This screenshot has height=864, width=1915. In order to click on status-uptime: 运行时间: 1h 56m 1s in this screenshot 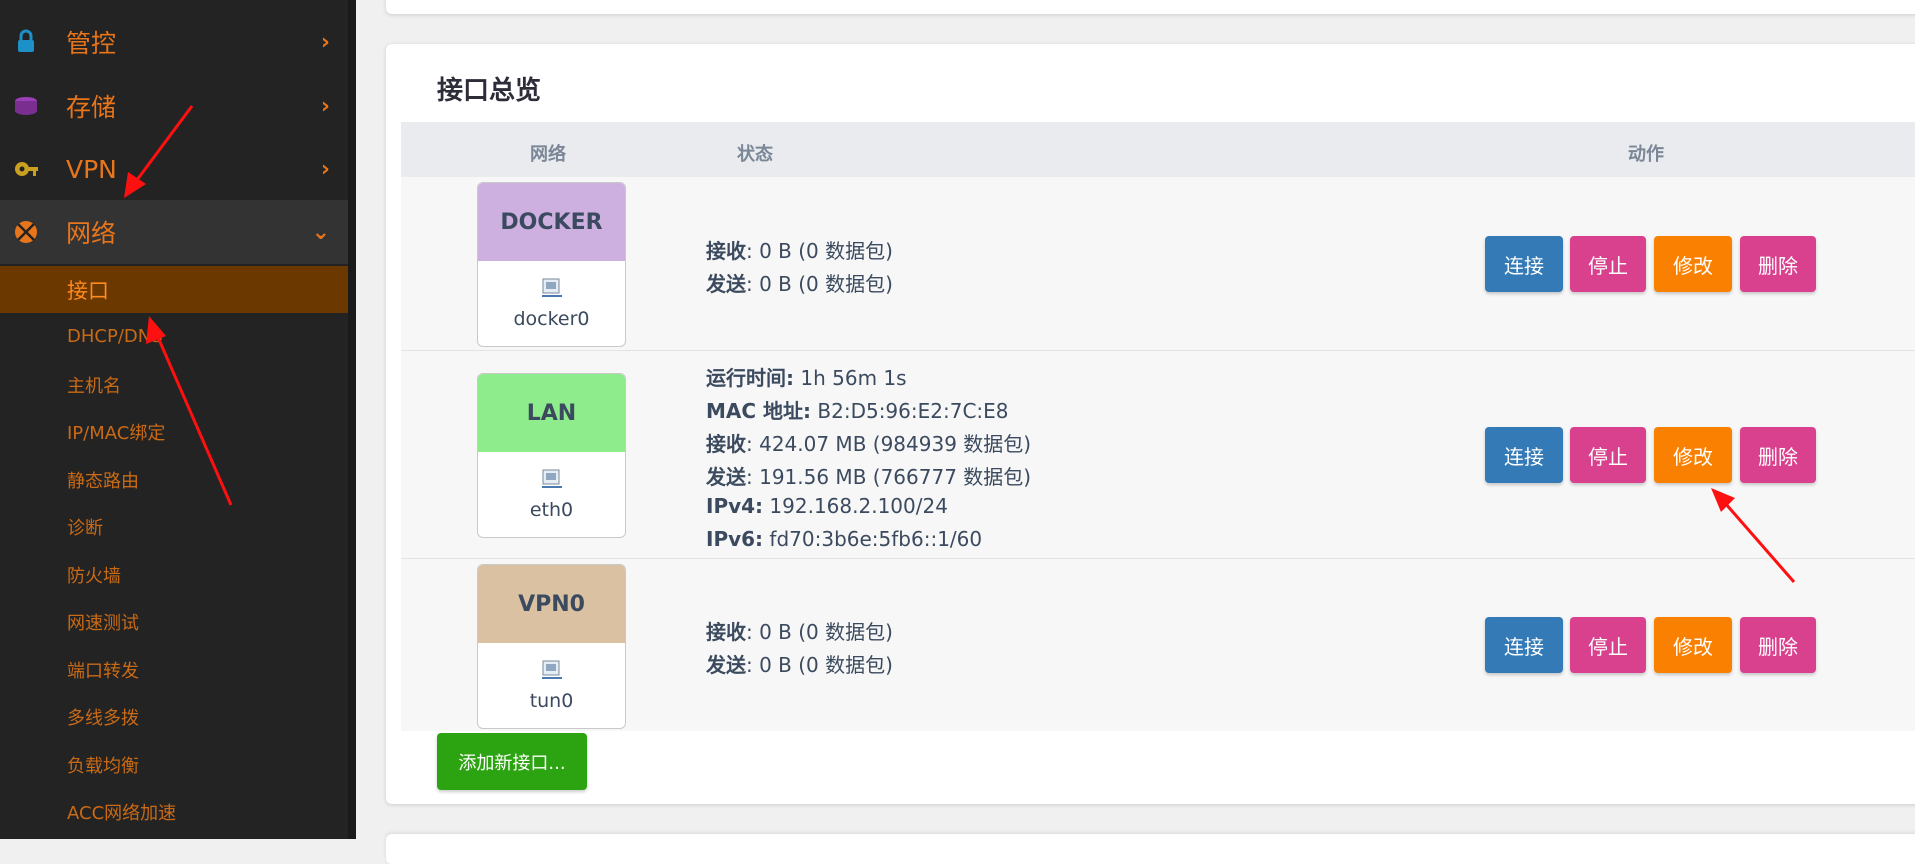, I will do `click(806, 376)`.